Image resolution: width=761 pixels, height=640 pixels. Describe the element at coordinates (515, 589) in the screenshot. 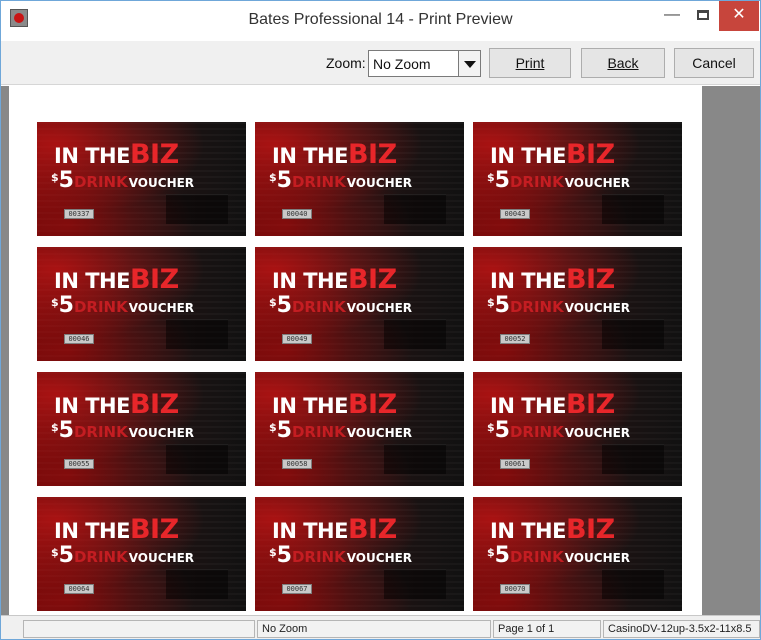

I see `ticket-serial: 00070` at that location.